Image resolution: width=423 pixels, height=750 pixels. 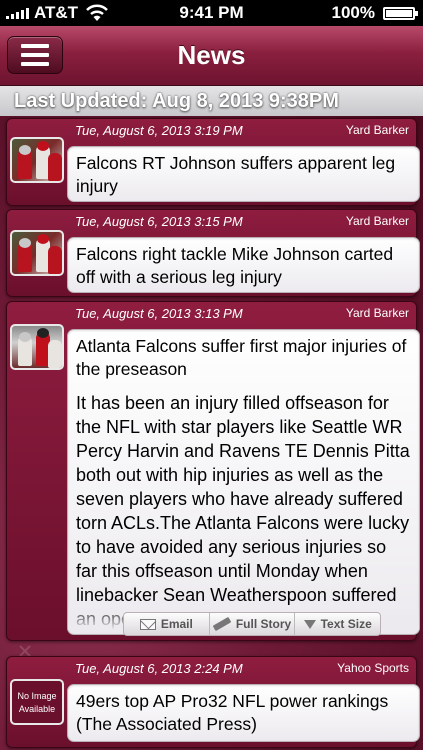 What do you see at coordinates (353, 12) in the screenshot?
I see `battery-percent: 100%` at bounding box center [353, 12].